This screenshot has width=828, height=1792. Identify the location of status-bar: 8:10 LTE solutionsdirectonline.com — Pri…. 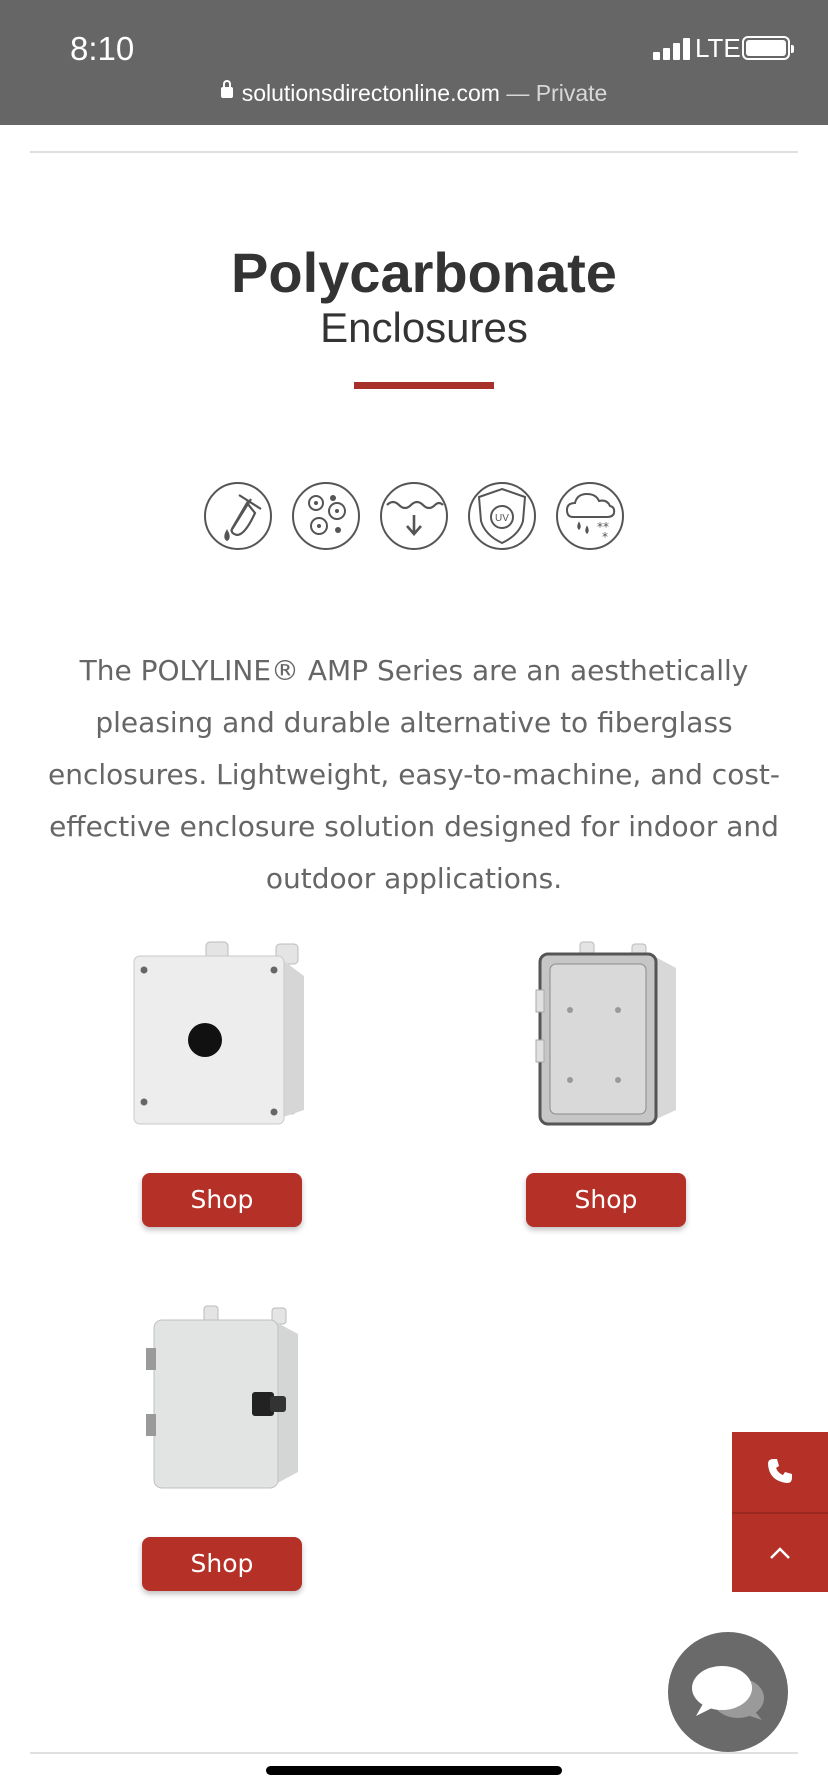
(414, 62).